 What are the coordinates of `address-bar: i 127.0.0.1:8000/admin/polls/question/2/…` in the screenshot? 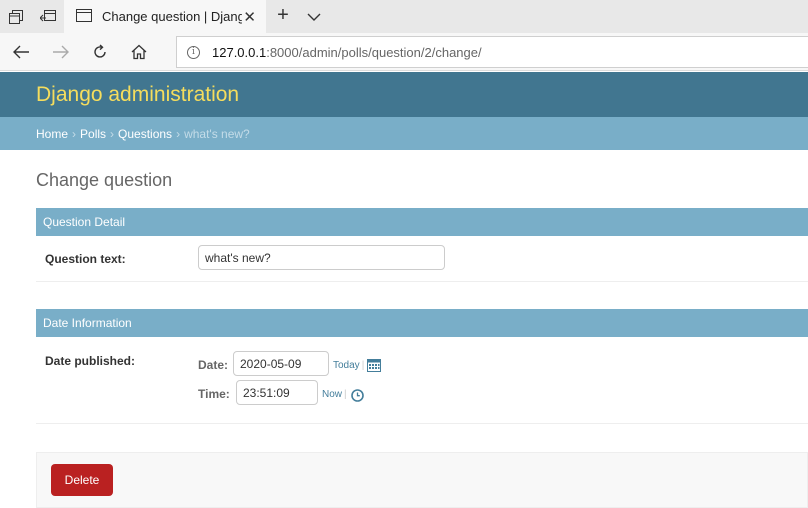 It's located at (492, 52).